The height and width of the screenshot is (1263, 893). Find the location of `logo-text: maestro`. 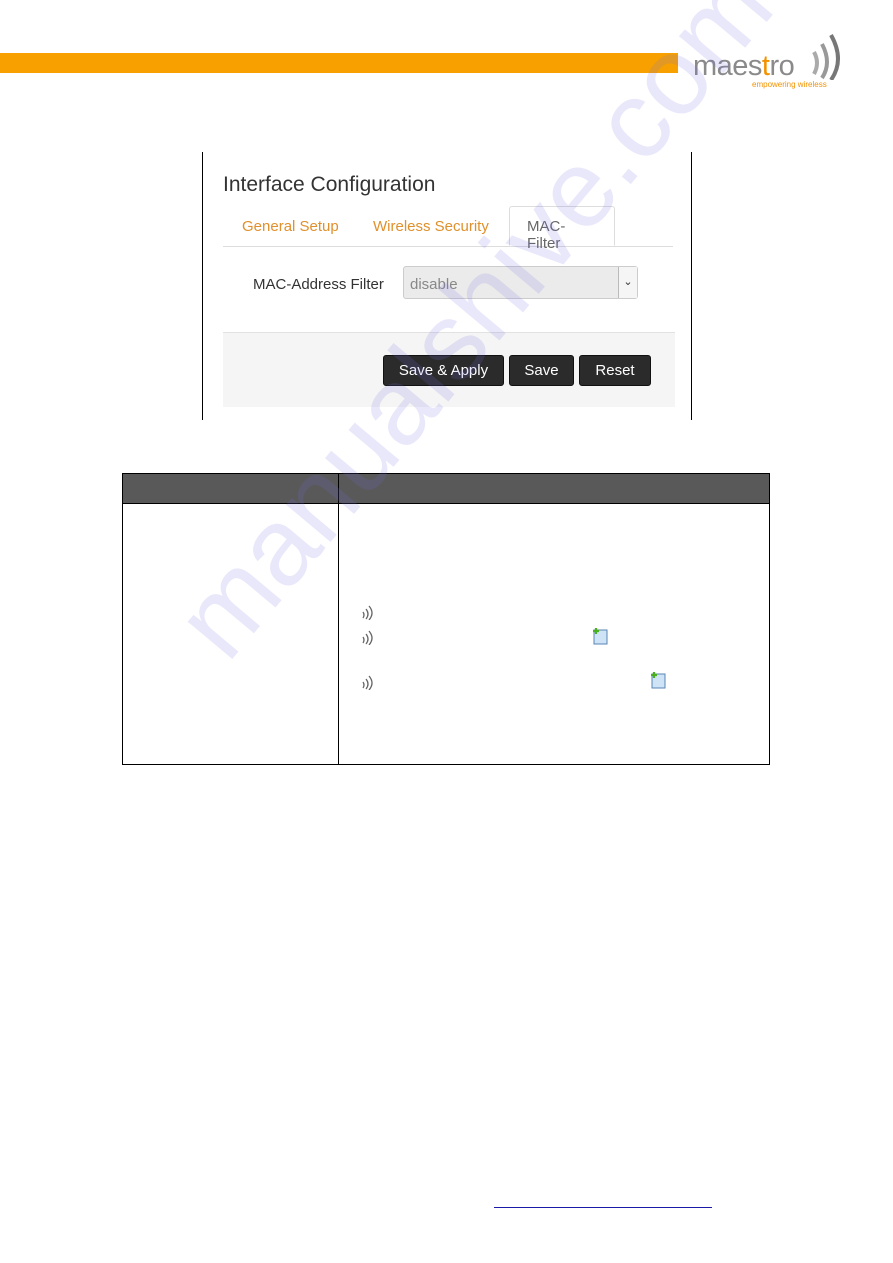

logo-text: maestro is located at coordinates (744, 66).